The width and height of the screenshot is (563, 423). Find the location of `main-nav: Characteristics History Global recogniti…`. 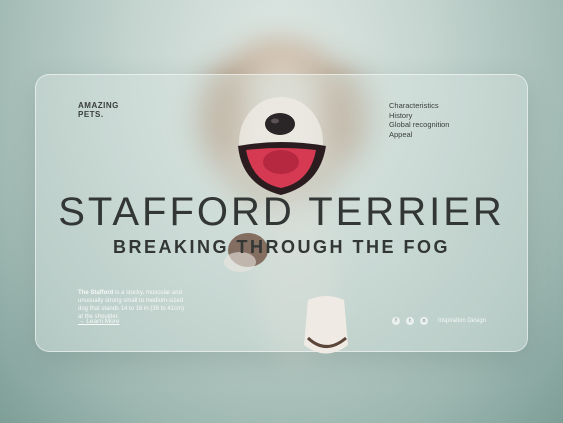

main-nav: Characteristics History Global recogniti… is located at coordinates (419, 120).